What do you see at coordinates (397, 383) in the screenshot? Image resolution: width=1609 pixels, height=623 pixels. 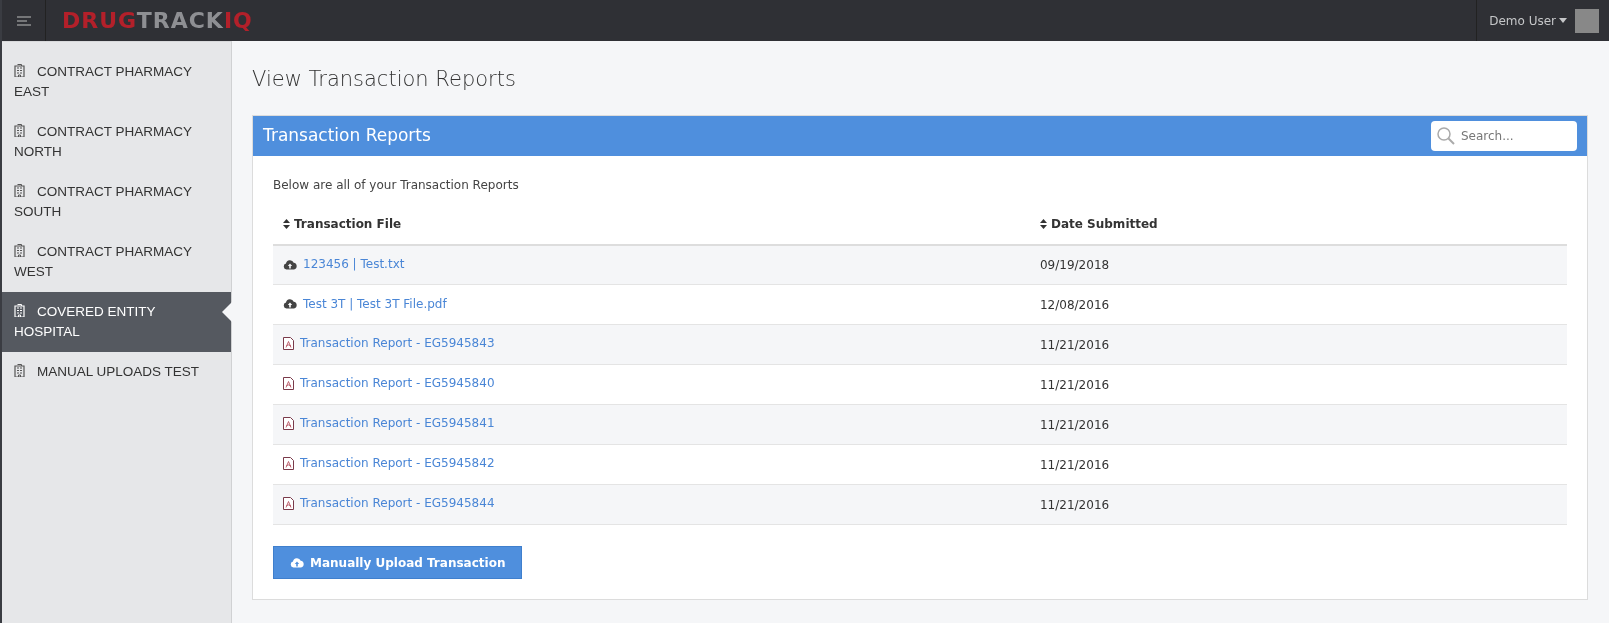 I see `file-link: Transaction Report - EG5945840` at bounding box center [397, 383].